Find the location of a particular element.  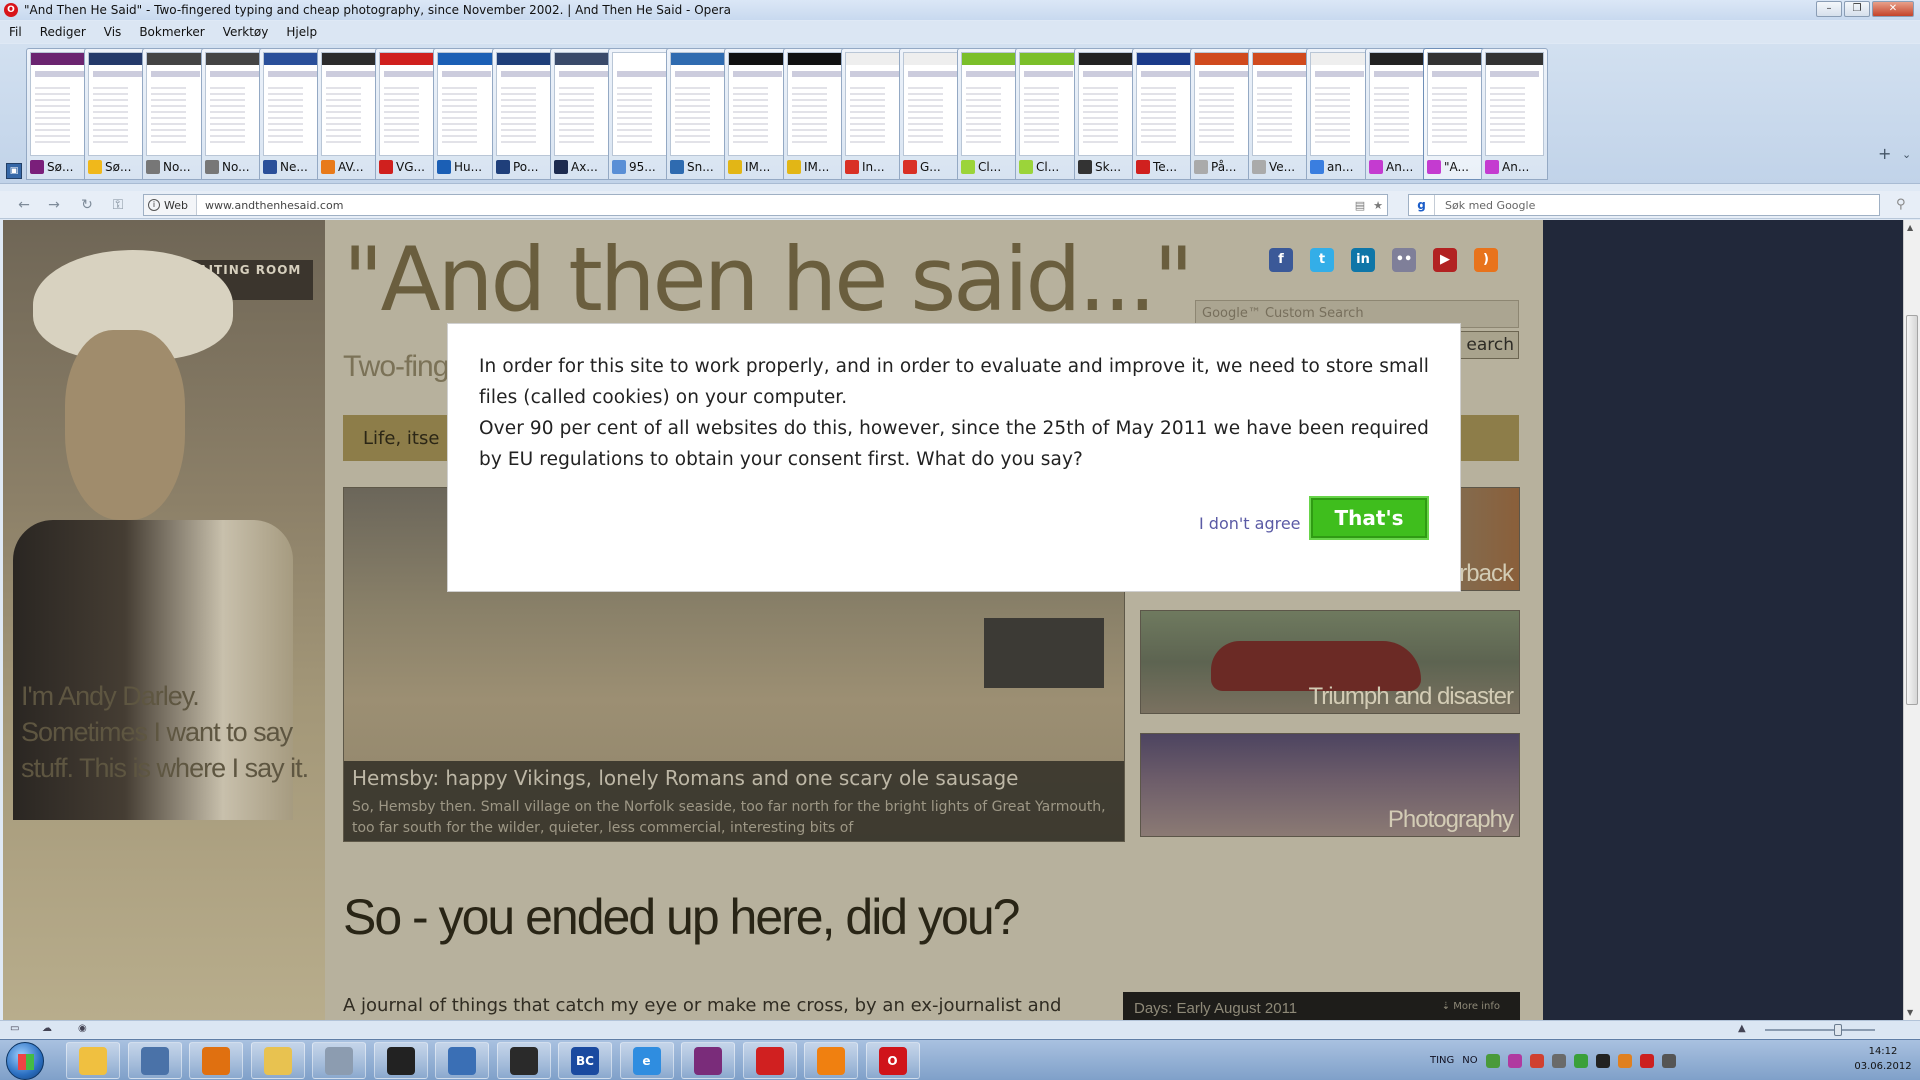

magnifier-icon: ⚲ is located at coordinates (1901, 204).